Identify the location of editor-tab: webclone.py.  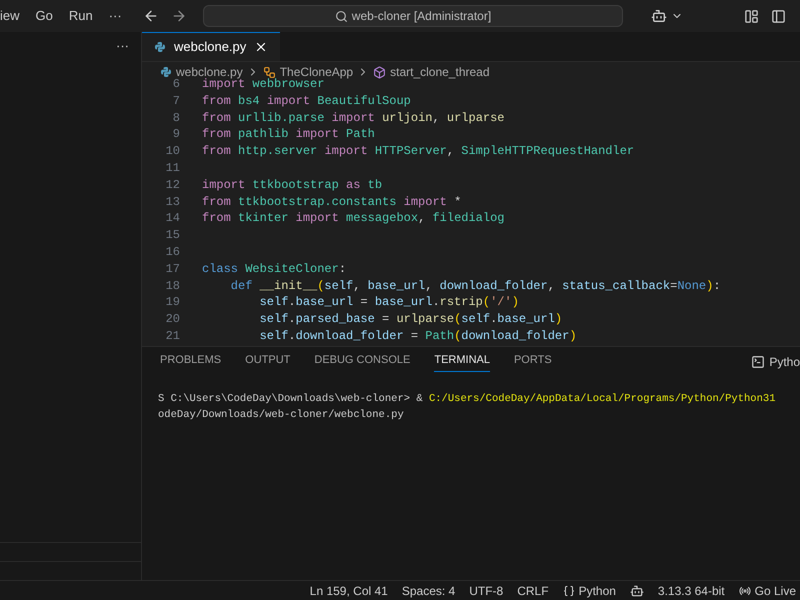
(211, 46).